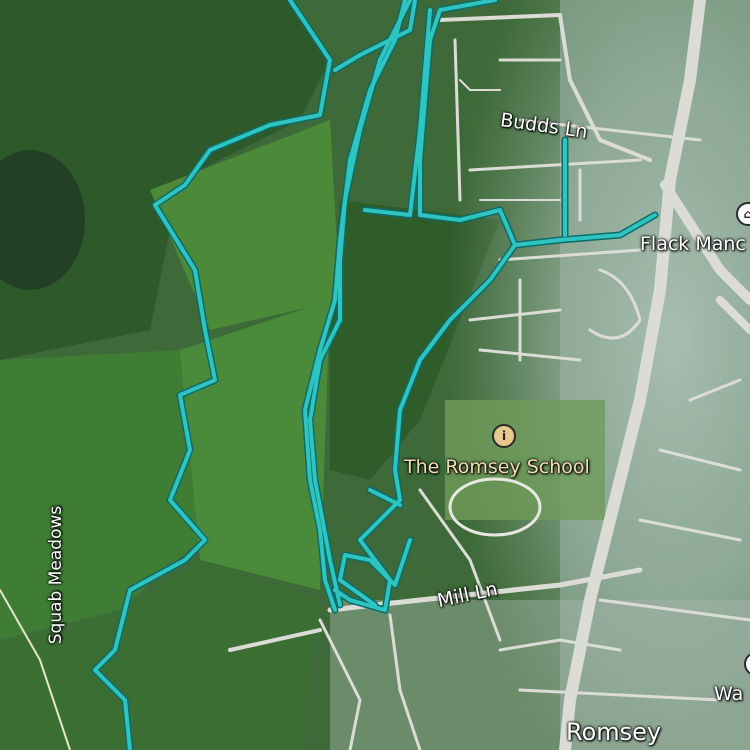  Describe the element at coordinates (693, 244) in the screenshot. I see `label-flack-manor: Flack Manc` at that location.